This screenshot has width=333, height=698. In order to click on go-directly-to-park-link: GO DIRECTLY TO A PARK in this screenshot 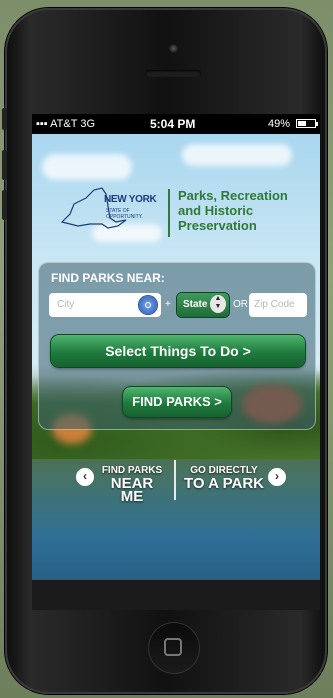, I will do `click(224, 478)`.